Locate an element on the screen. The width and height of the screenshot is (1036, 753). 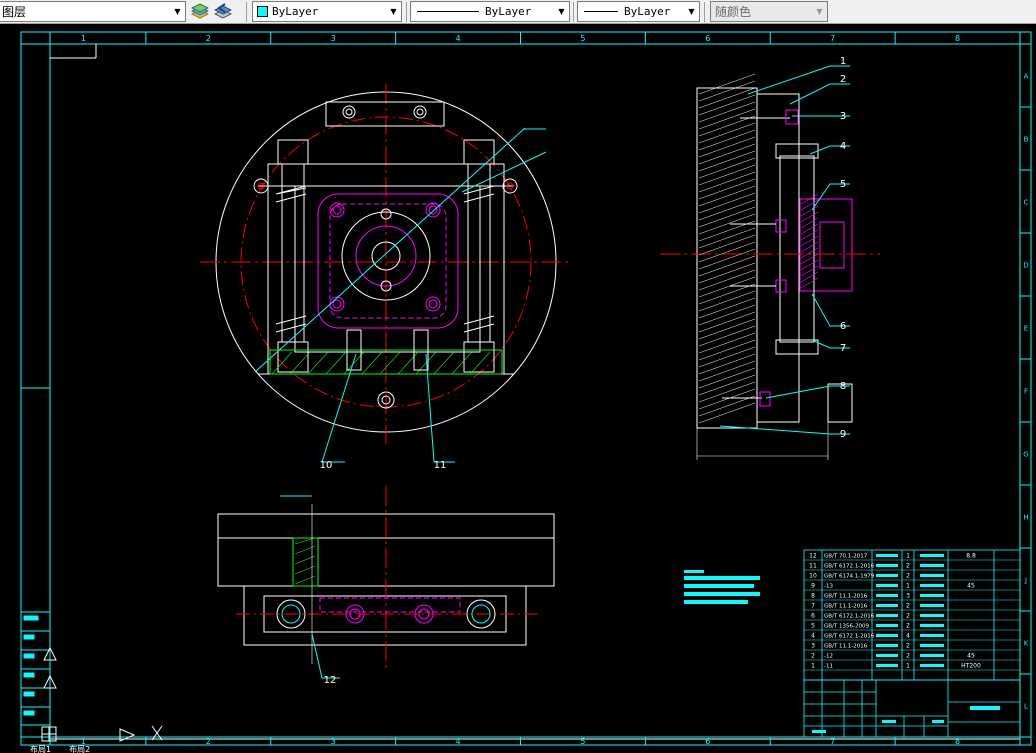
row-label: J is located at coordinates (1025, 581).